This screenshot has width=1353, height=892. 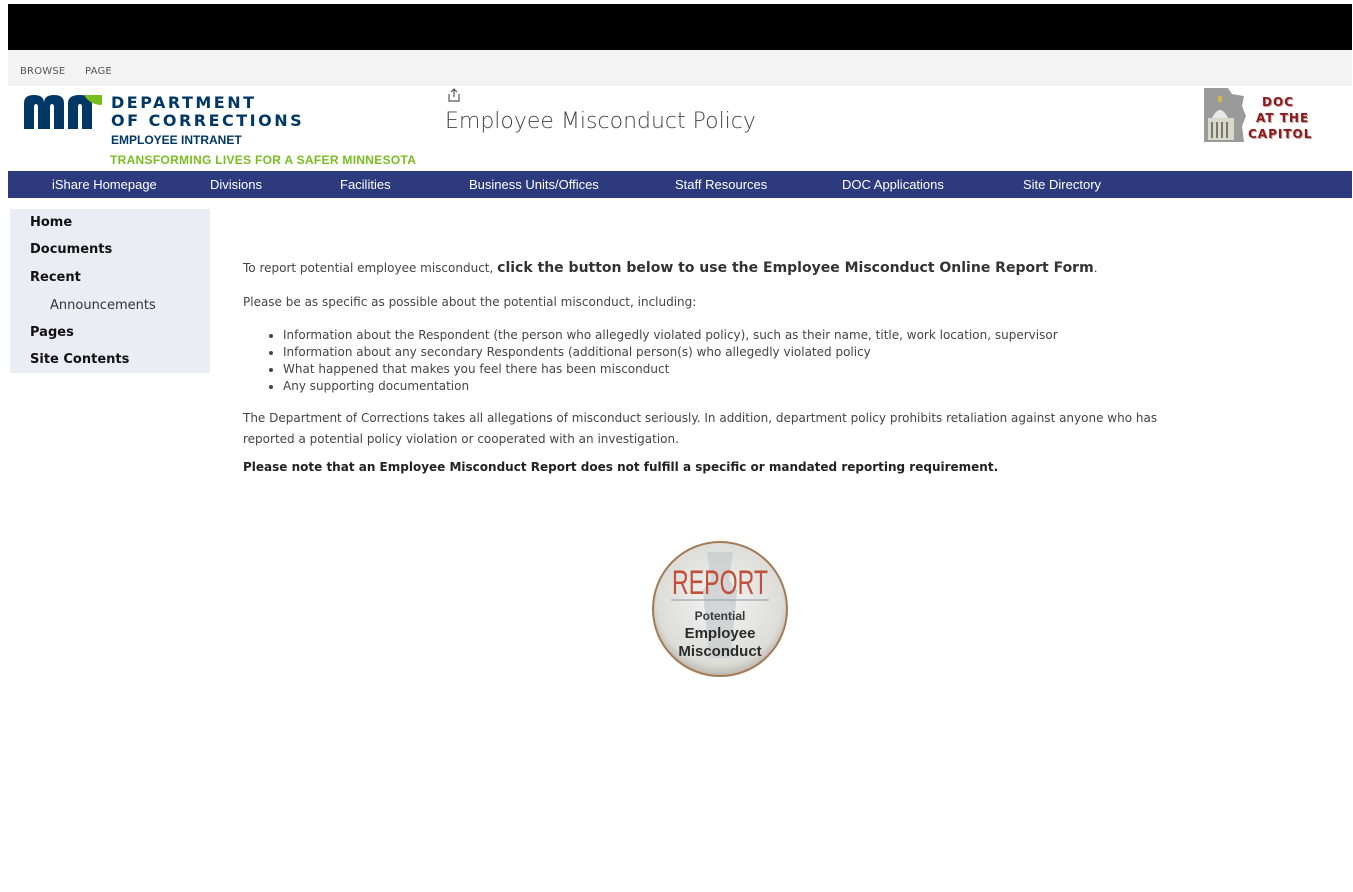 I want to click on list-item: Any supporting documentation, so click(x=670, y=386).